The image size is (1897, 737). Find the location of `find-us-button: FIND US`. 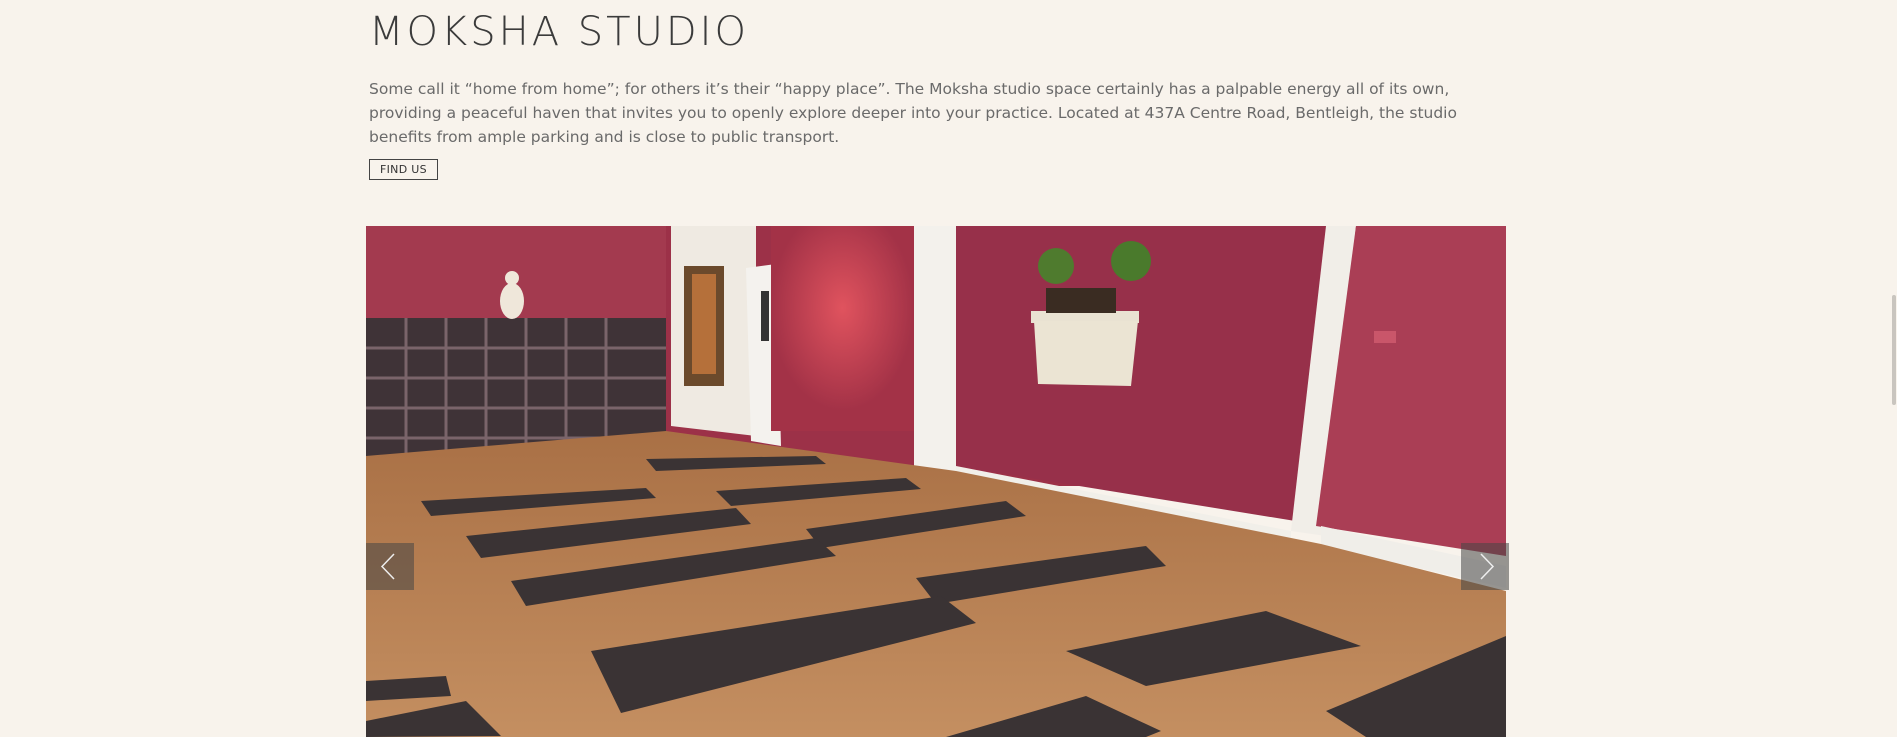

find-us-button: FIND US is located at coordinates (403, 169).